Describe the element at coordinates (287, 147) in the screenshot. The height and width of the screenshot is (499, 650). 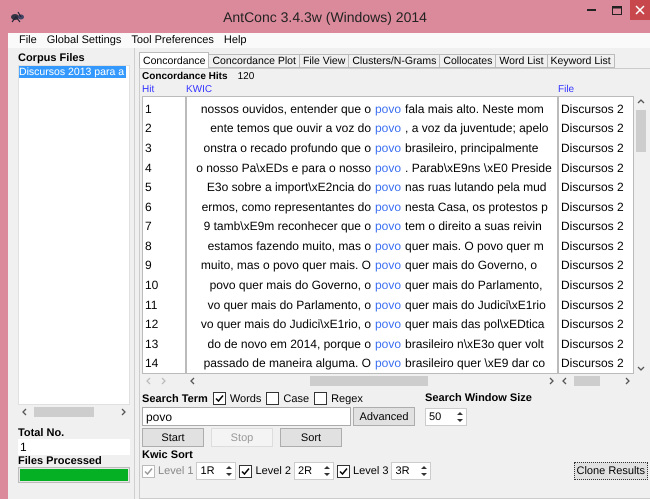
I see `left-context: onstra o recado profundo que o` at that location.